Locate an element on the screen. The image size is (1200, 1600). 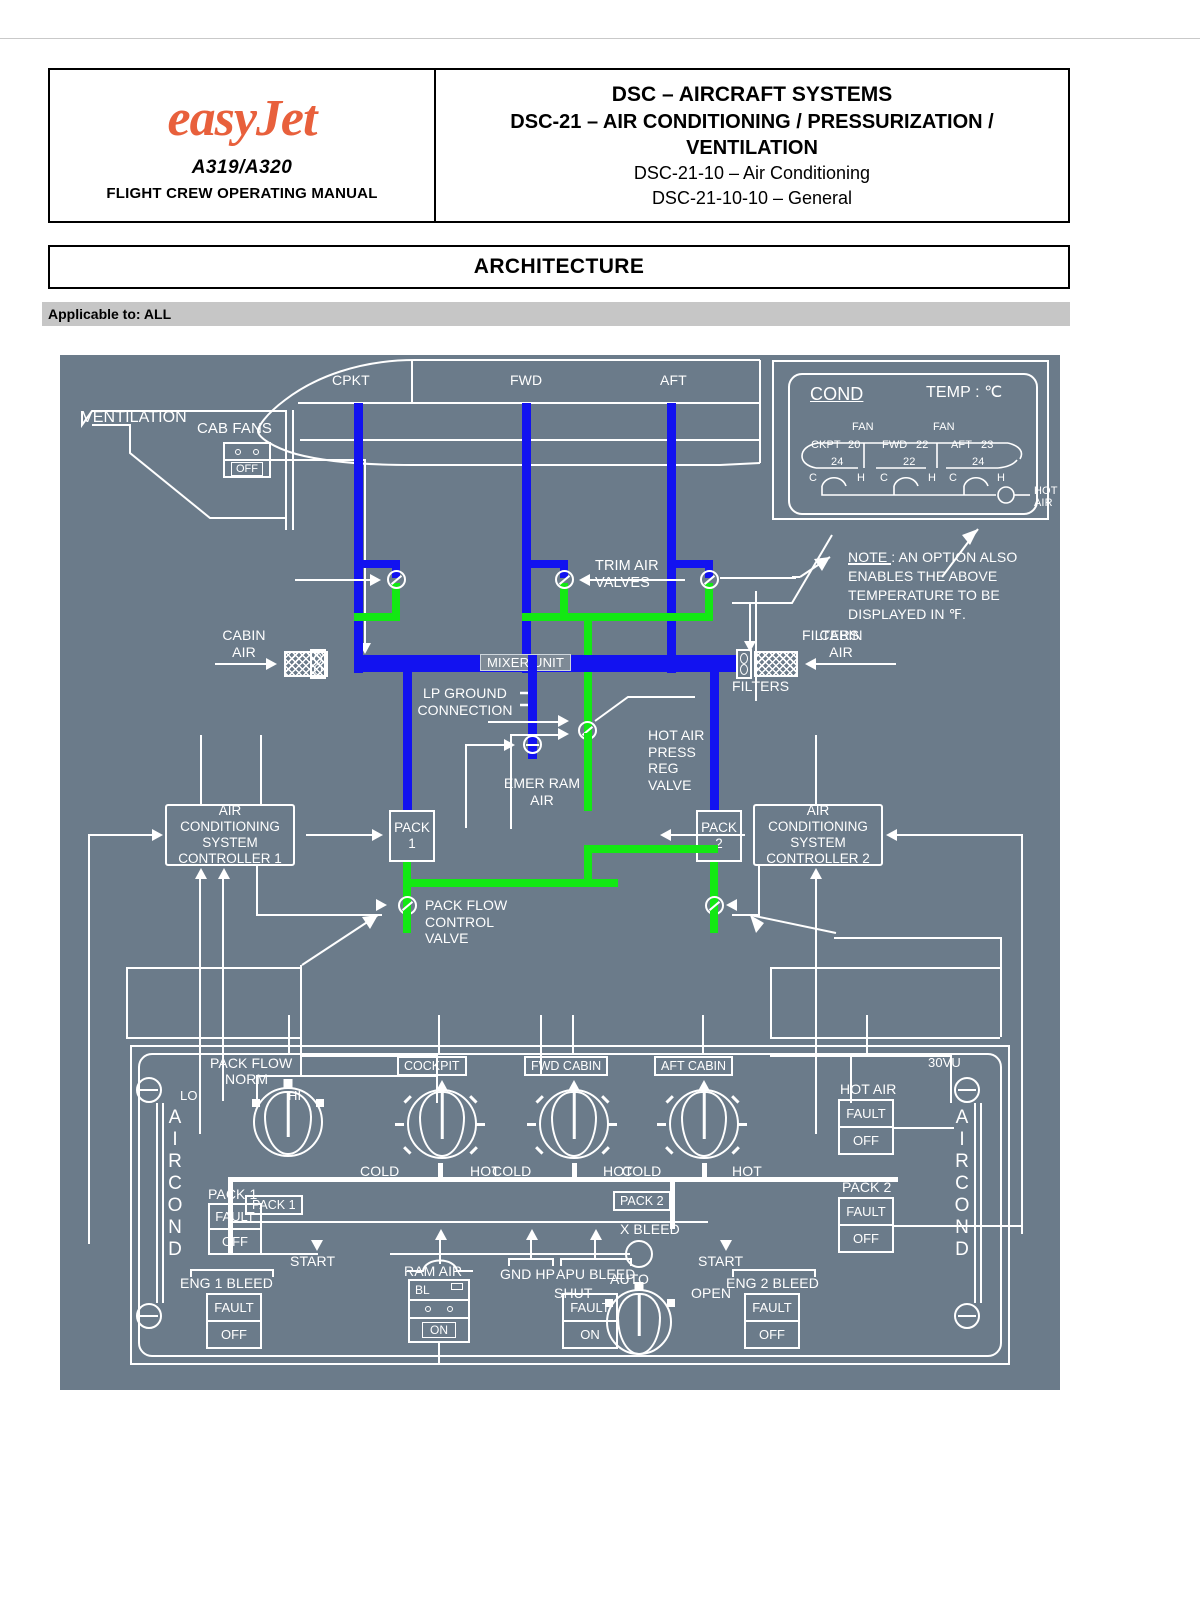
trim-air-valve-cpkt is located at coordinates (396, 579).